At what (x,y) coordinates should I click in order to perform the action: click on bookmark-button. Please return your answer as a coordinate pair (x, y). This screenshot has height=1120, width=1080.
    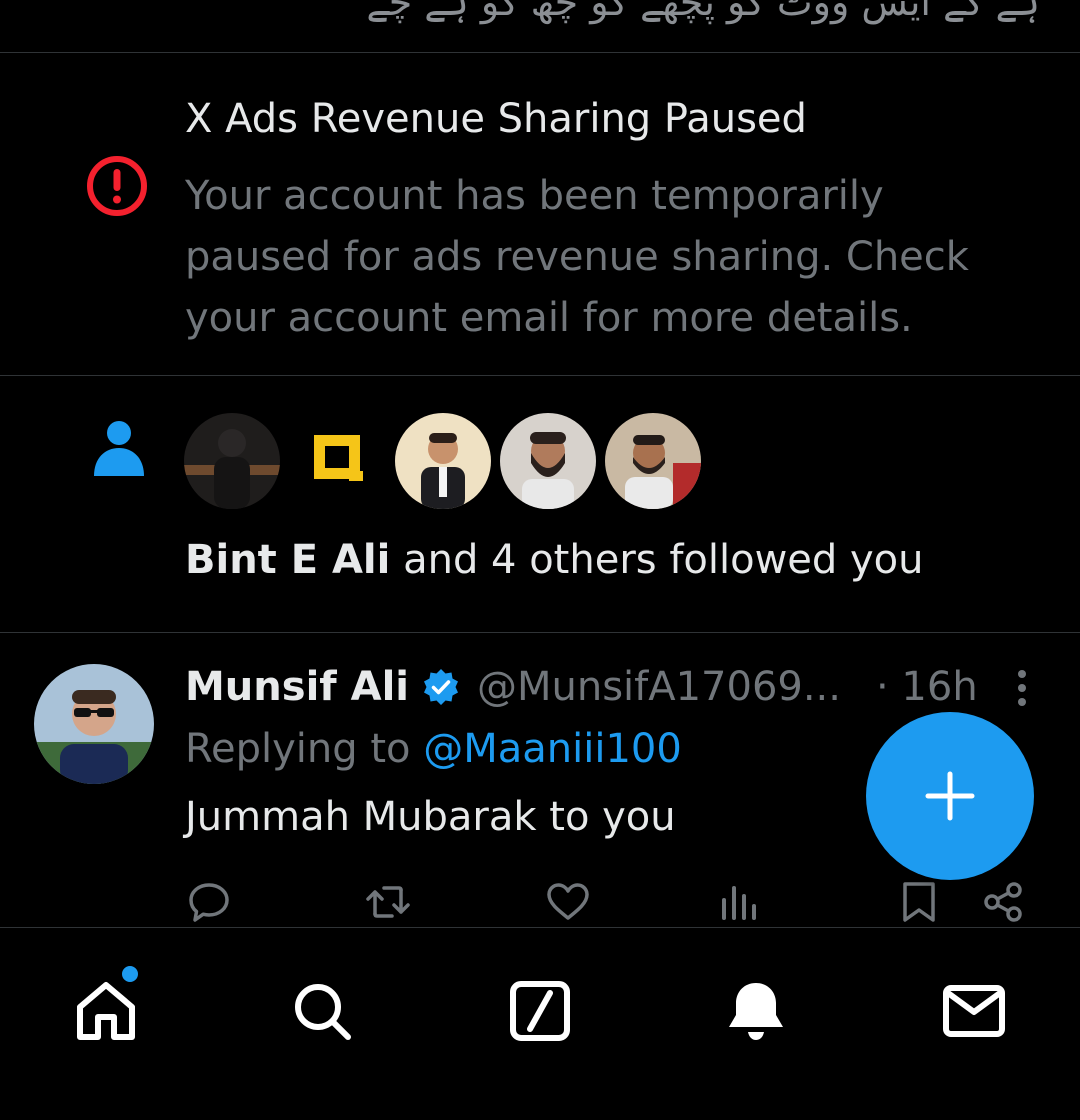
    Looking at the image, I should click on (919, 902).